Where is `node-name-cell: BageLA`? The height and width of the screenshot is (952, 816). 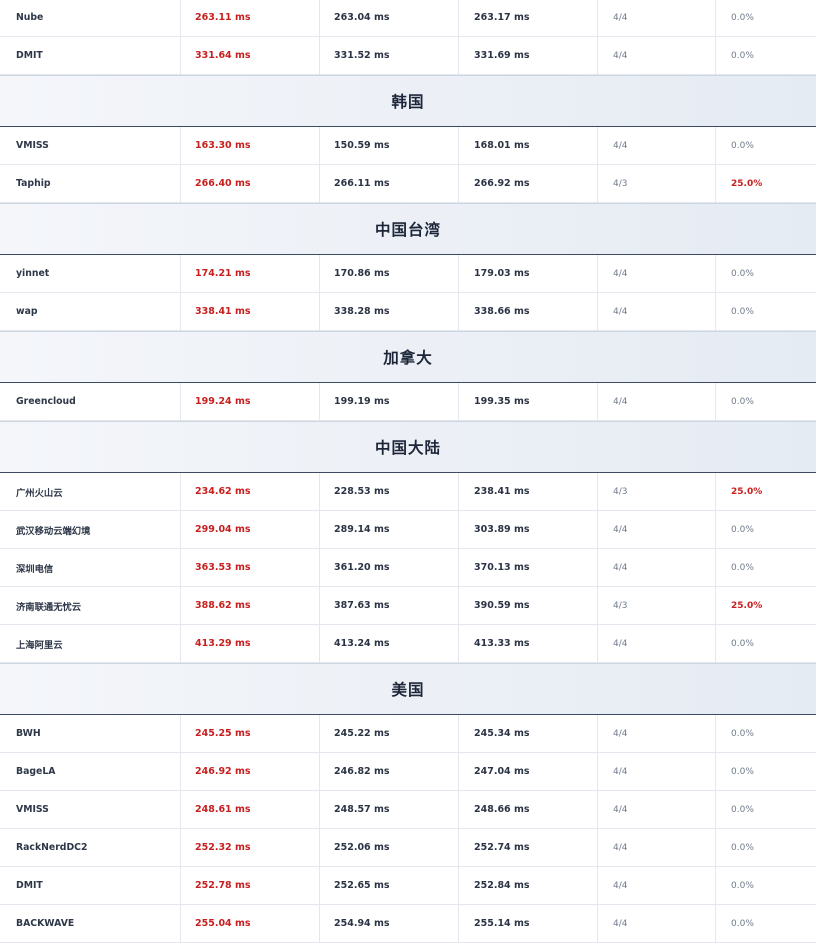
node-name-cell: BageLA is located at coordinates (90, 771).